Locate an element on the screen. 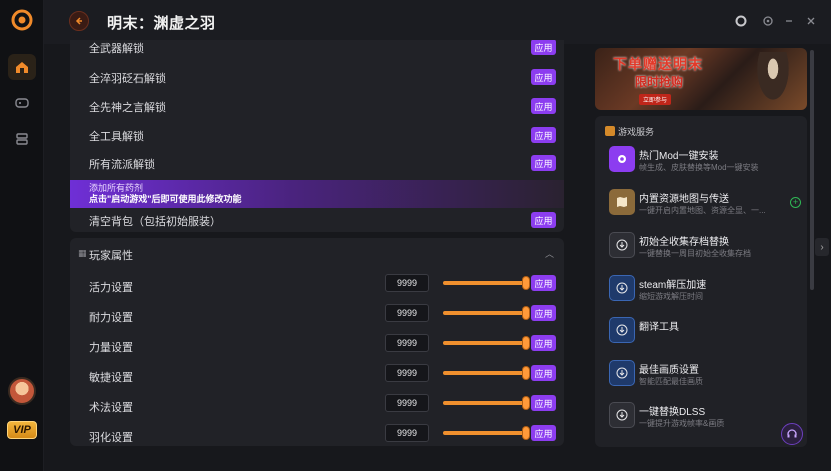 This screenshot has width=831, height=471. service-item: 热门Mod一键安装 帧生成、皮肤替换等Mod一键安装 is located at coordinates (703, 162).